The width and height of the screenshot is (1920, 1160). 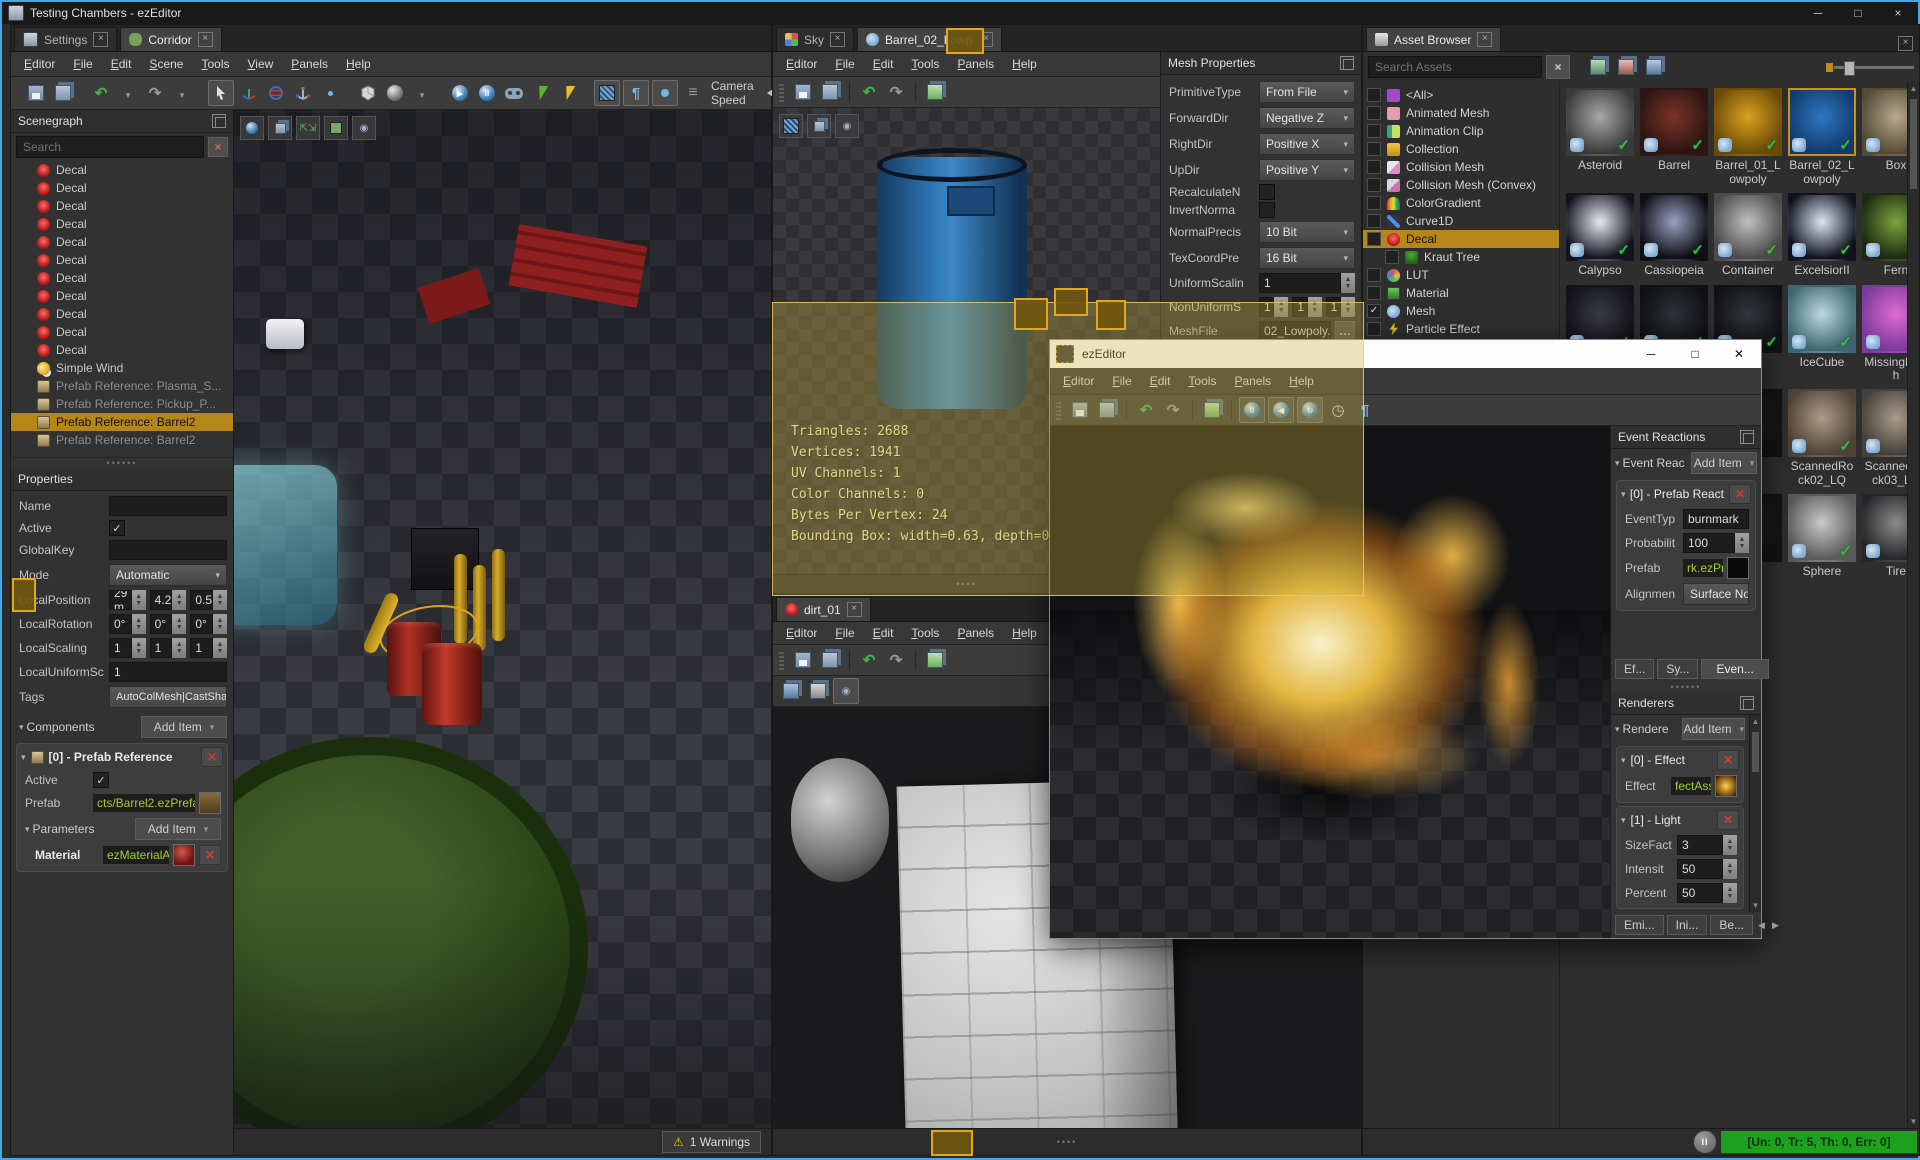 What do you see at coordinates (1651, 354) in the screenshot?
I see `minimize-button: ─` at bounding box center [1651, 354].